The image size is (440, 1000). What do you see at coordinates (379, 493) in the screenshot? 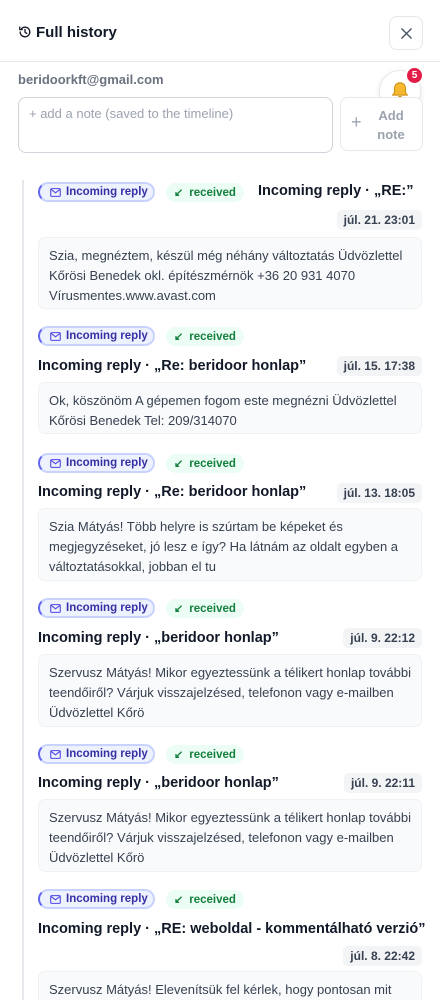
I see `entry-time: júl. 13. 18:05` at bounding box center [379, 493].